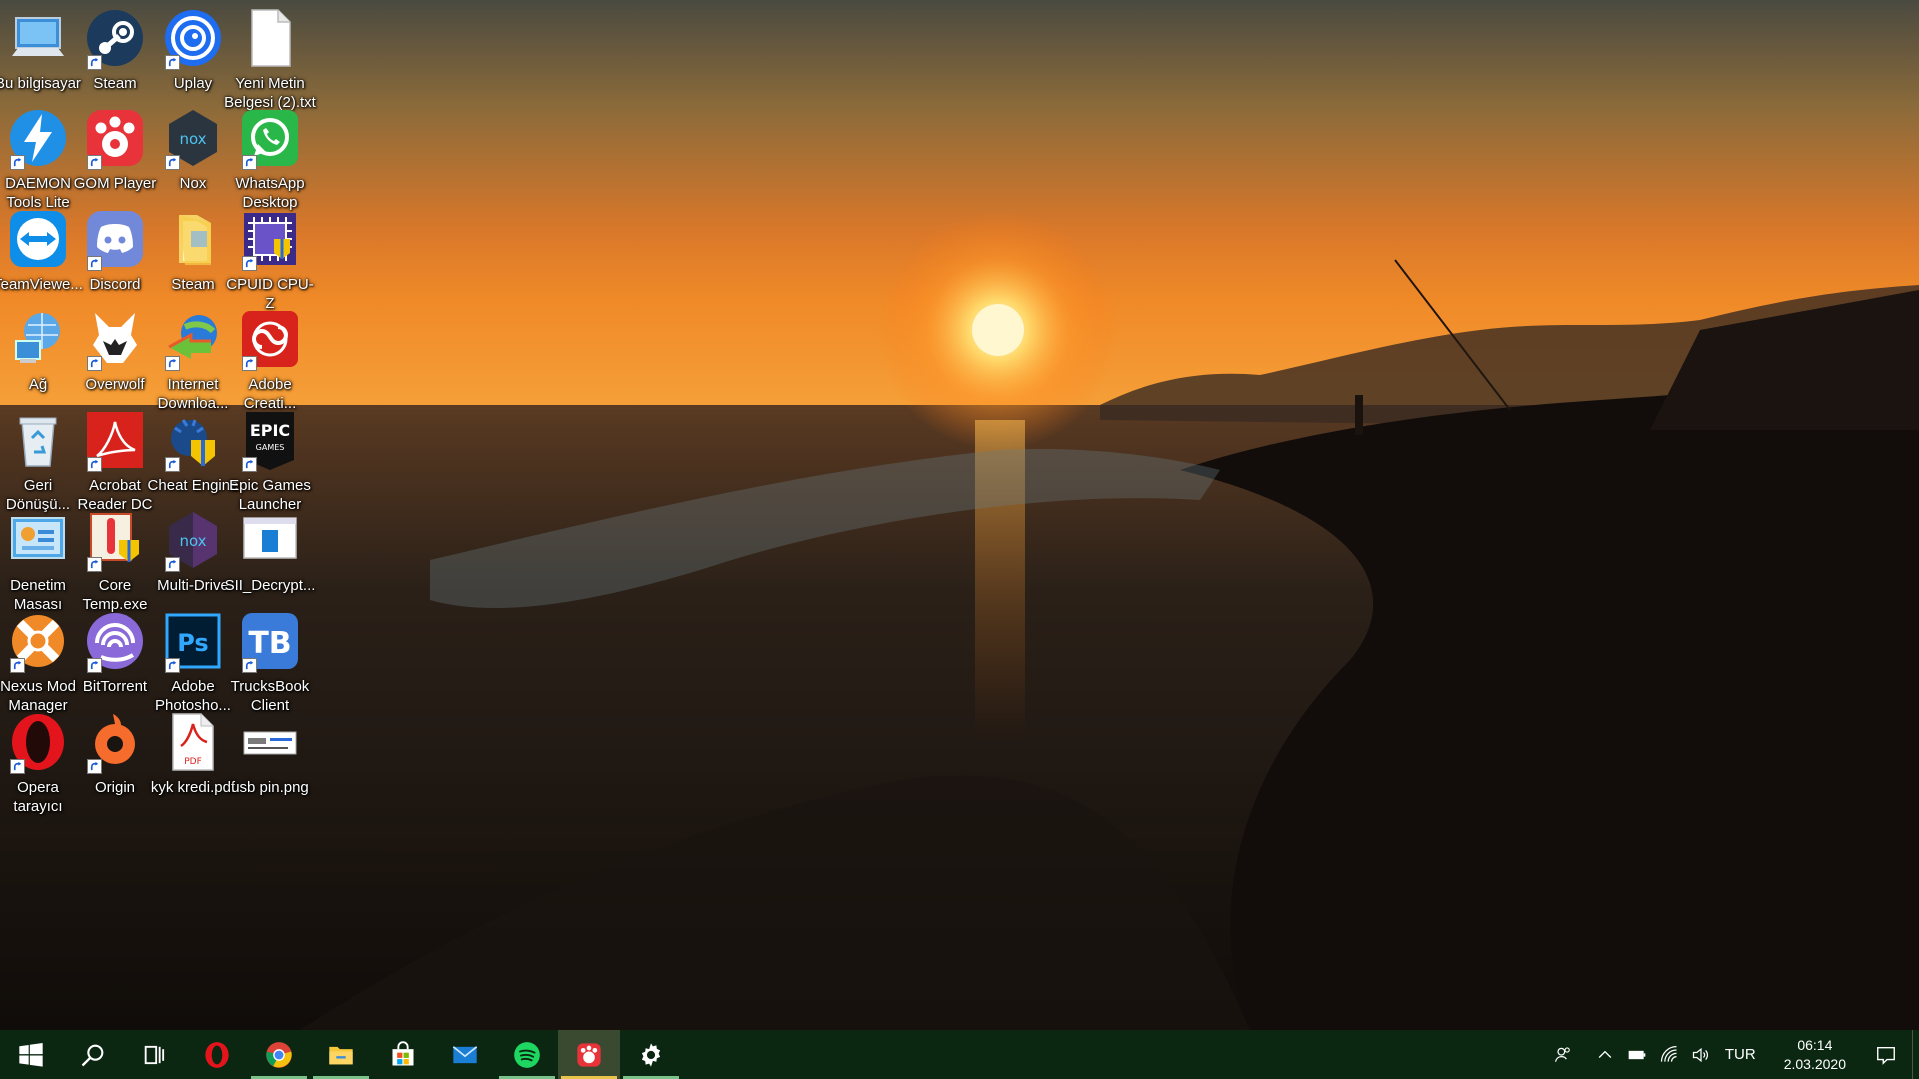 This screenshot has width=1919, height=1079. What do you see at coordinates (269, 643) in the screenshot?
I see `svg-text: TB` at bounding box center [269, 643].